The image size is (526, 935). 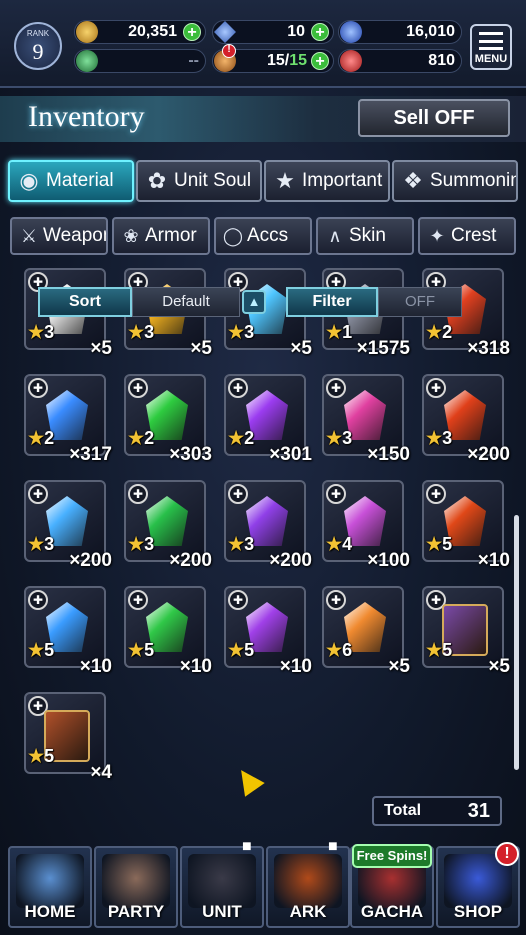 What do you see at coordinates (478, 911) in the screenshot?
I see `nav-label: SHOP` at bounding box center [478, 911].